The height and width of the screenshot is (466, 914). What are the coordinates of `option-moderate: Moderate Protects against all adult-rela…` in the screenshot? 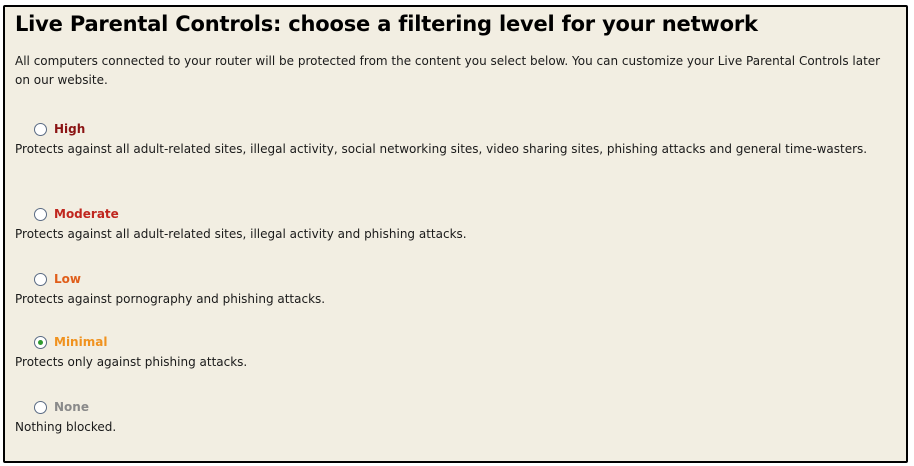 It's located at (457, 224).